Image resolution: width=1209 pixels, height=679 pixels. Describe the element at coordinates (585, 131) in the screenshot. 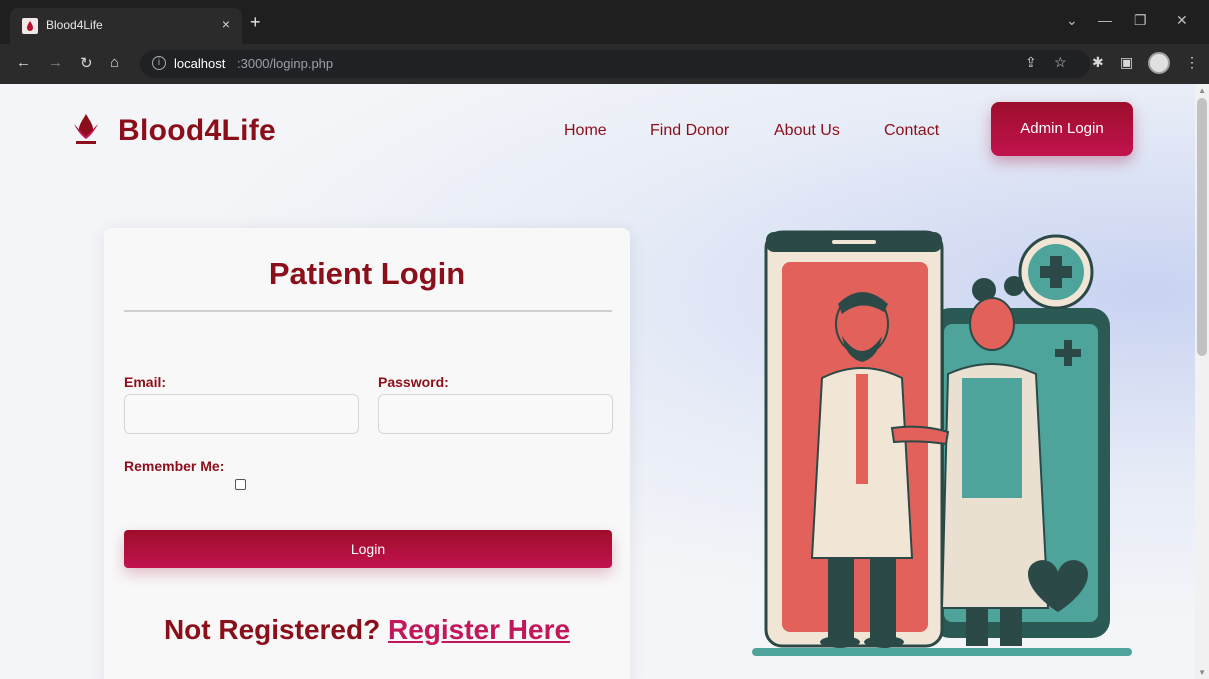

I see `nav-home: Home` at that location.